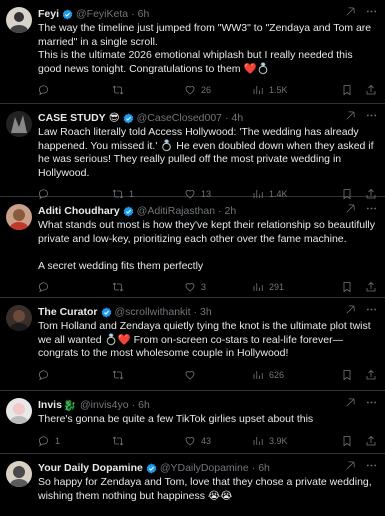  What do you see at coordinates (102, 14) in the screenshot?
I see `author-handle: @FeyiKeta` at bounding box center [102, 14].